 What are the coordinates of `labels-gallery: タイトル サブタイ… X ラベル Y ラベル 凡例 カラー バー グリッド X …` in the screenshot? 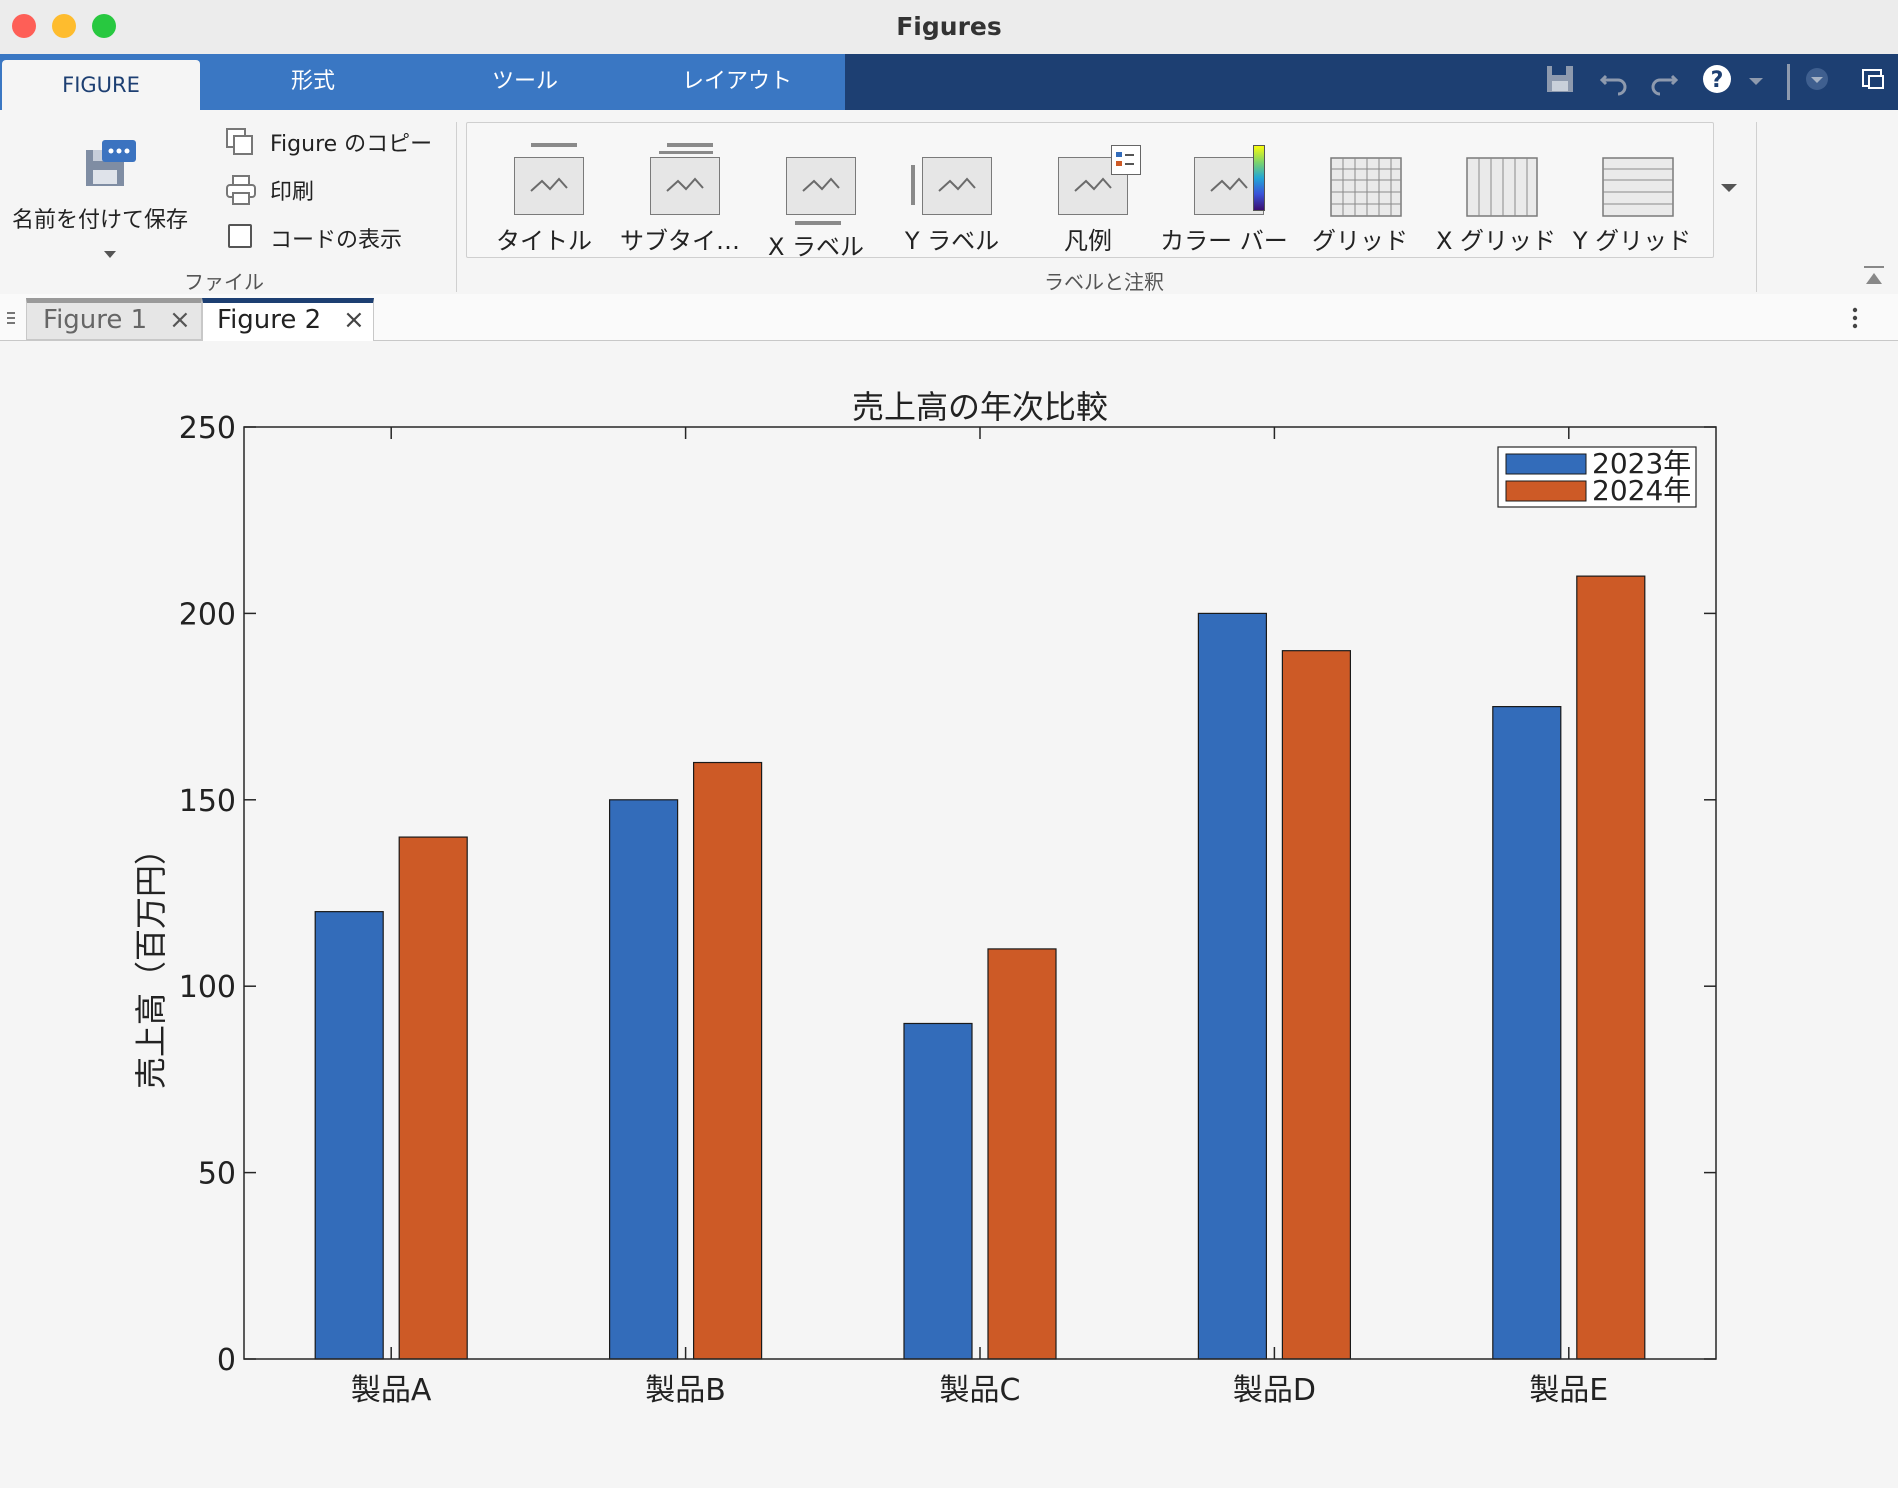 It's located at (1090, 191).